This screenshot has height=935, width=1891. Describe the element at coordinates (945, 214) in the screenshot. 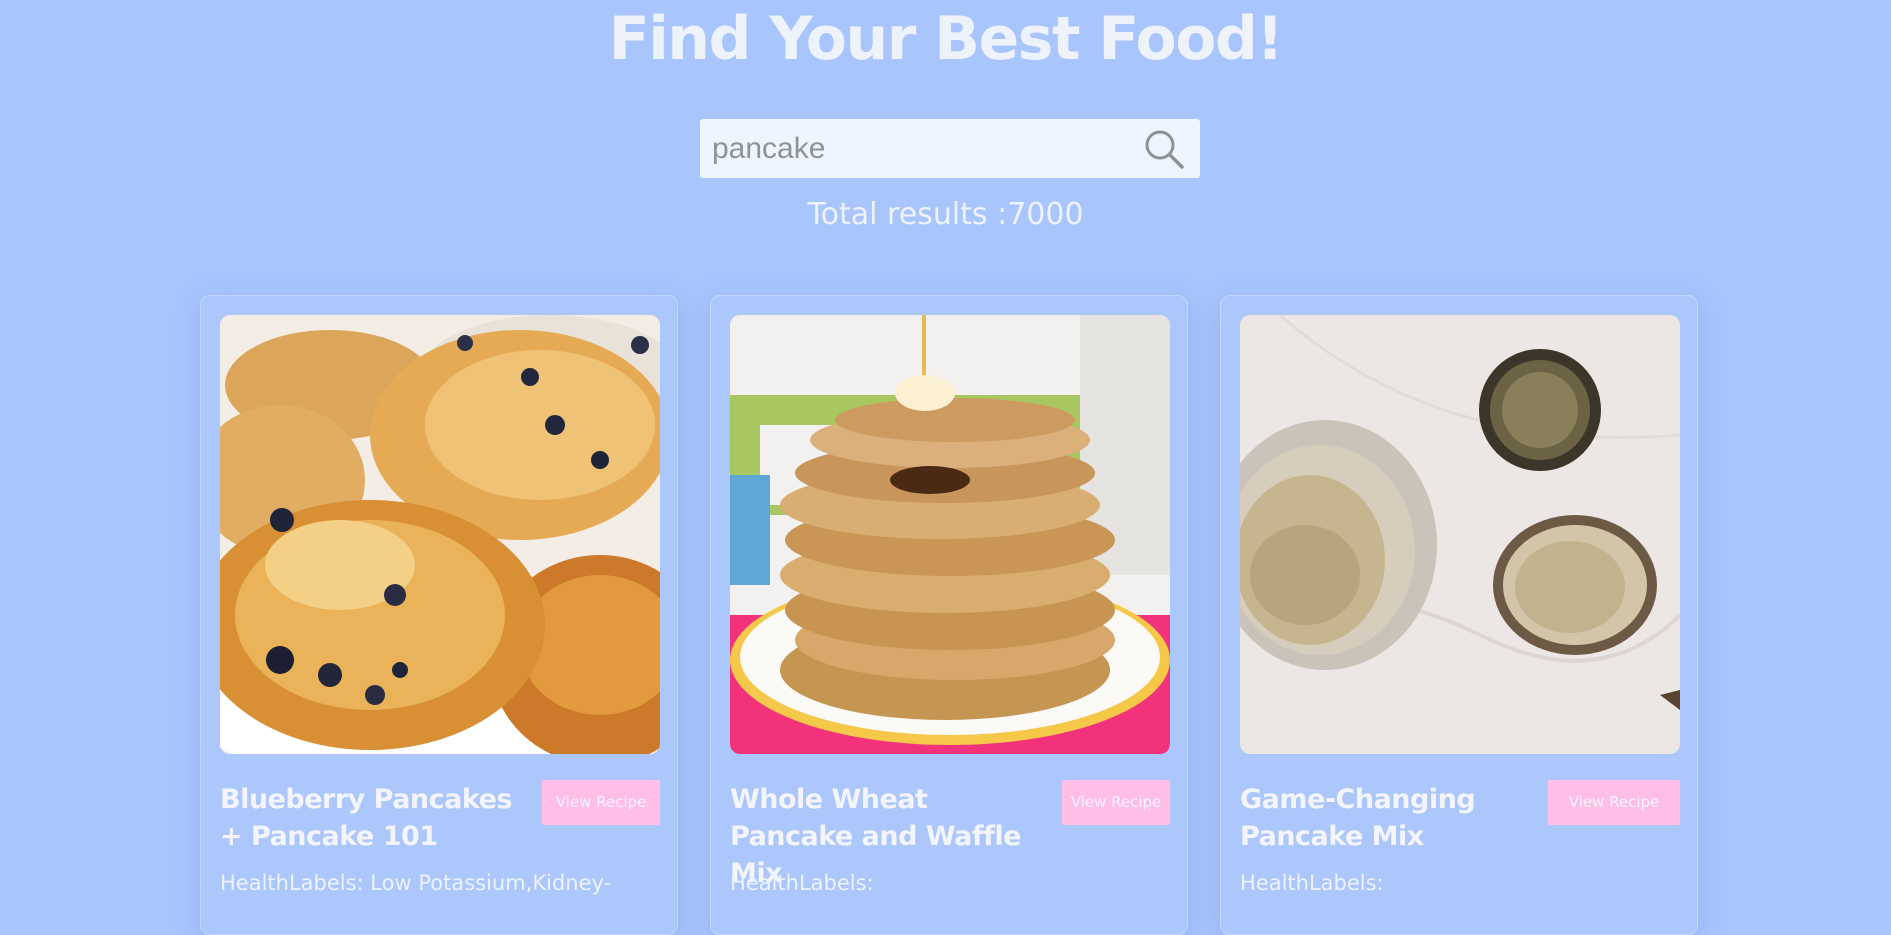

I see `total-results: Total results :7000` at that location.